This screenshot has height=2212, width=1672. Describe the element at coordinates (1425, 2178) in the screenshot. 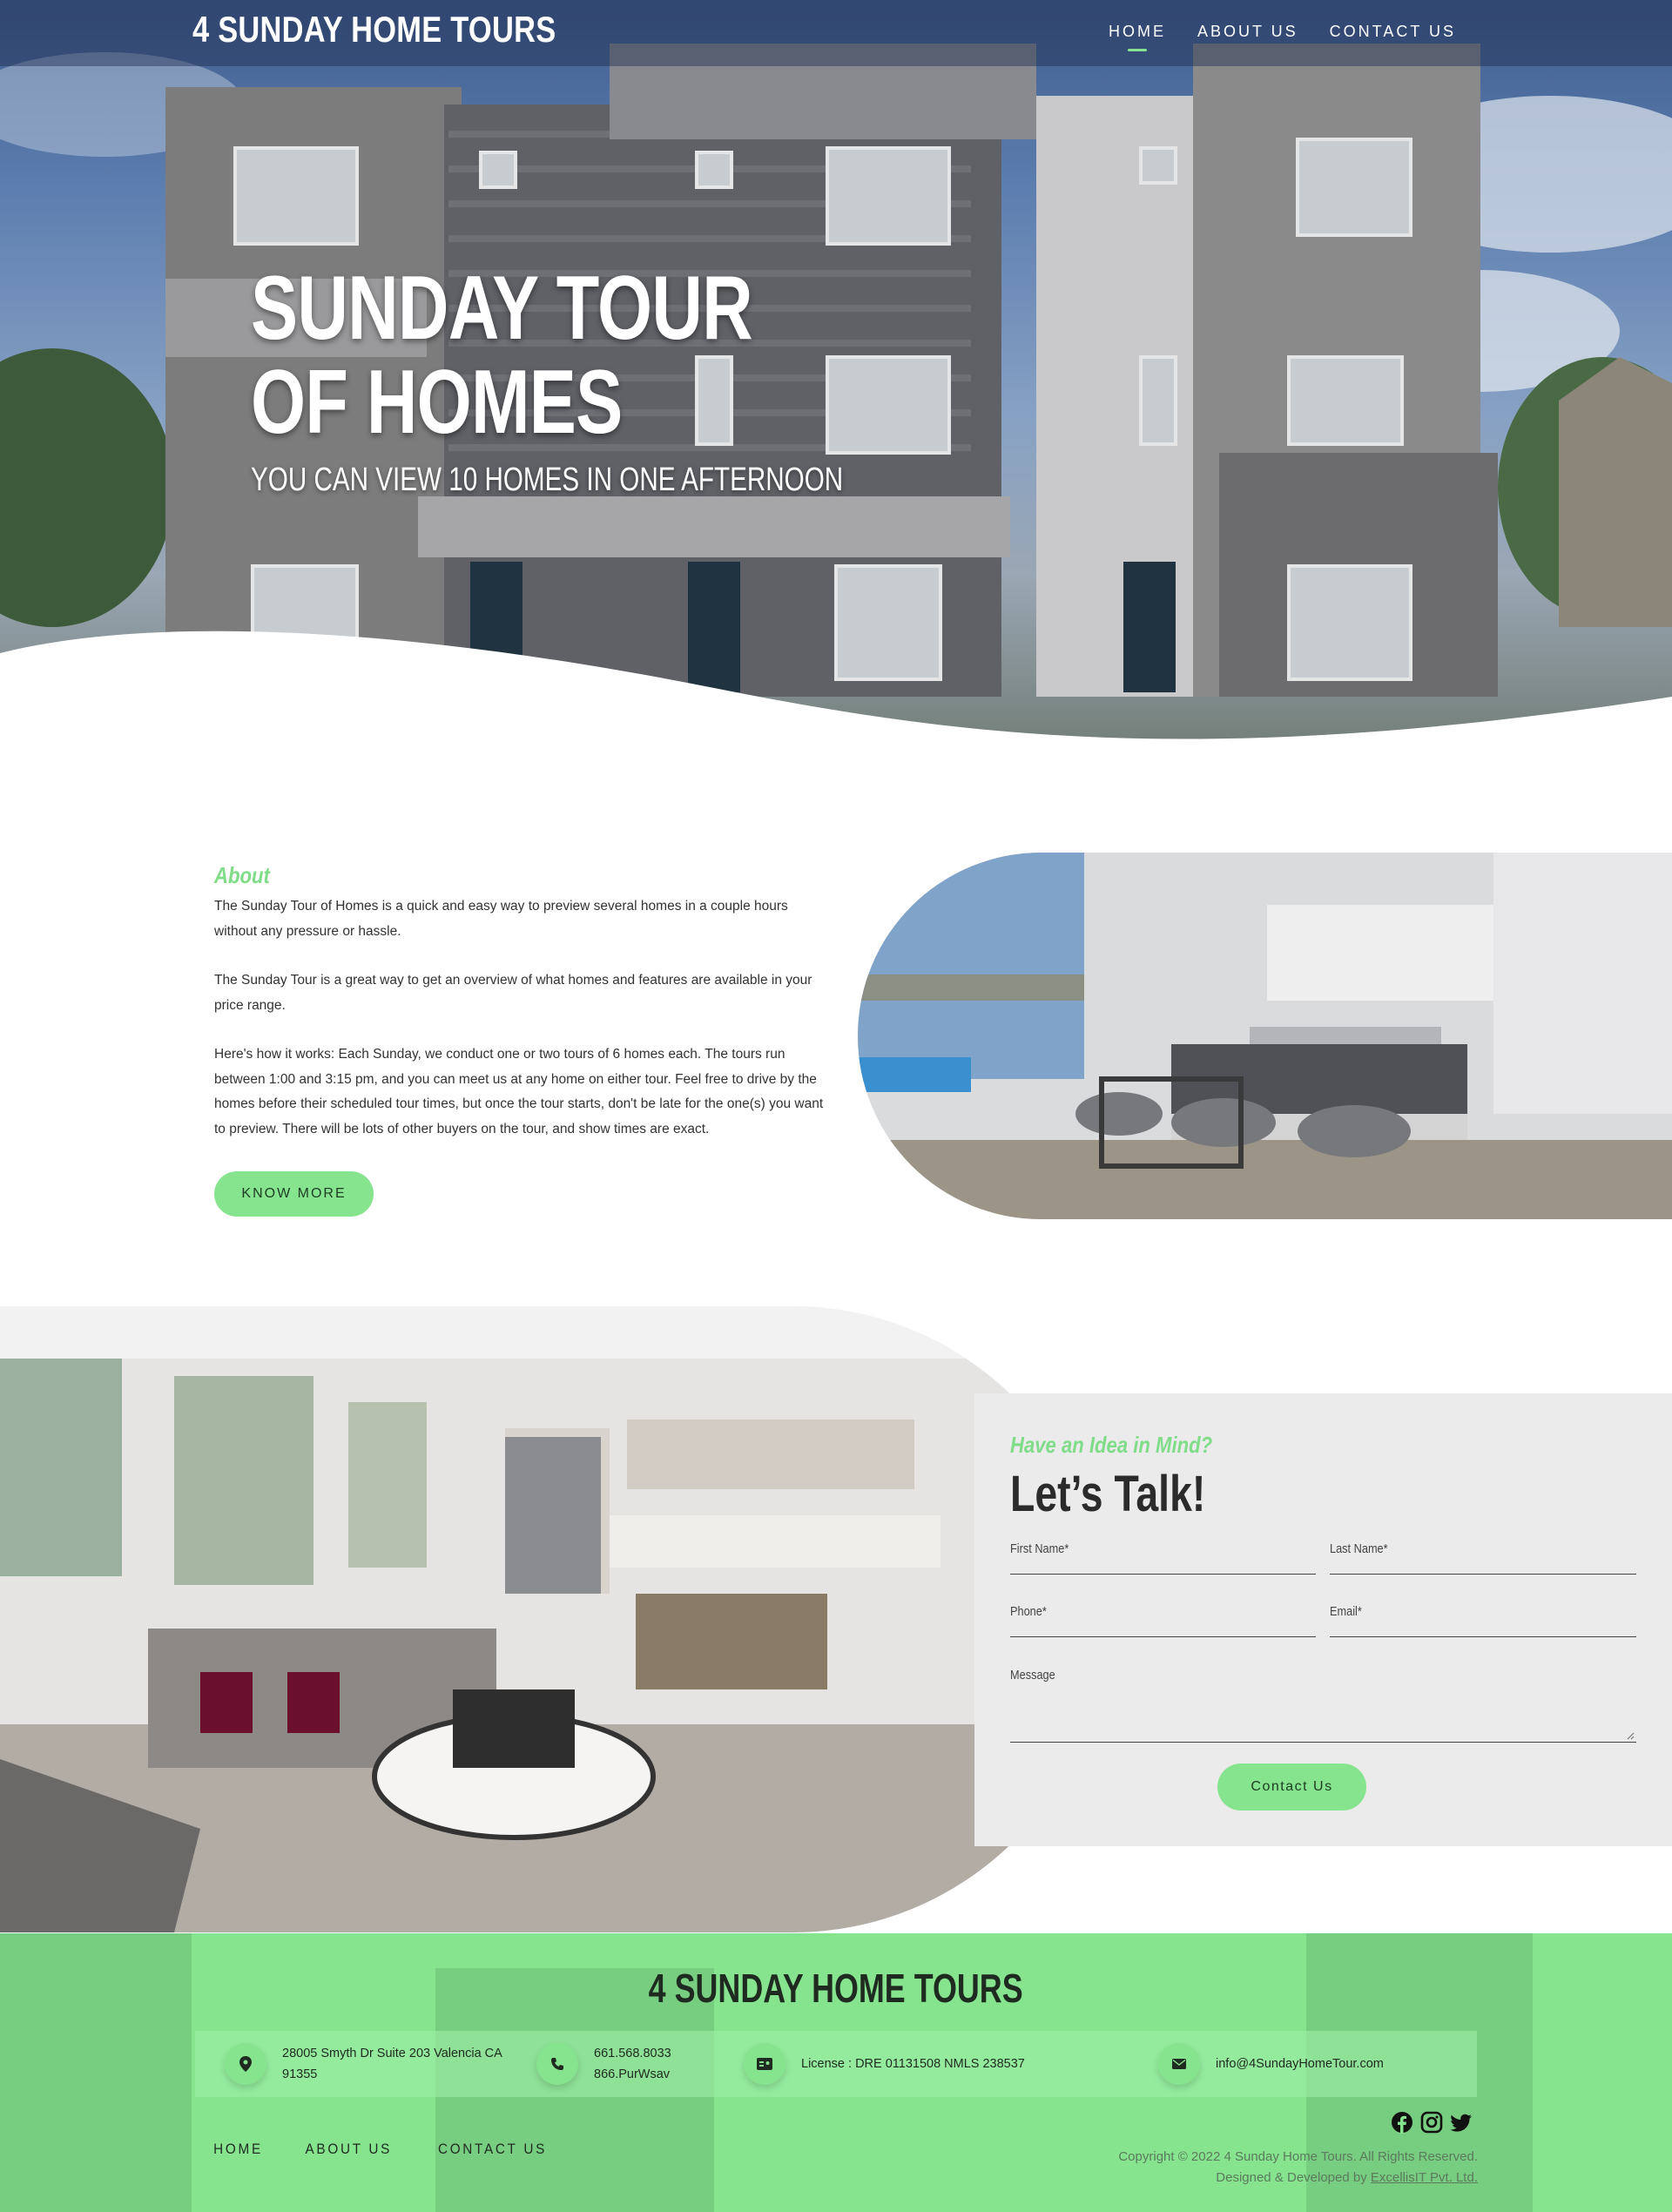

I see `credit-link: ExcellisIT Pvt. Ltd.` at that location.